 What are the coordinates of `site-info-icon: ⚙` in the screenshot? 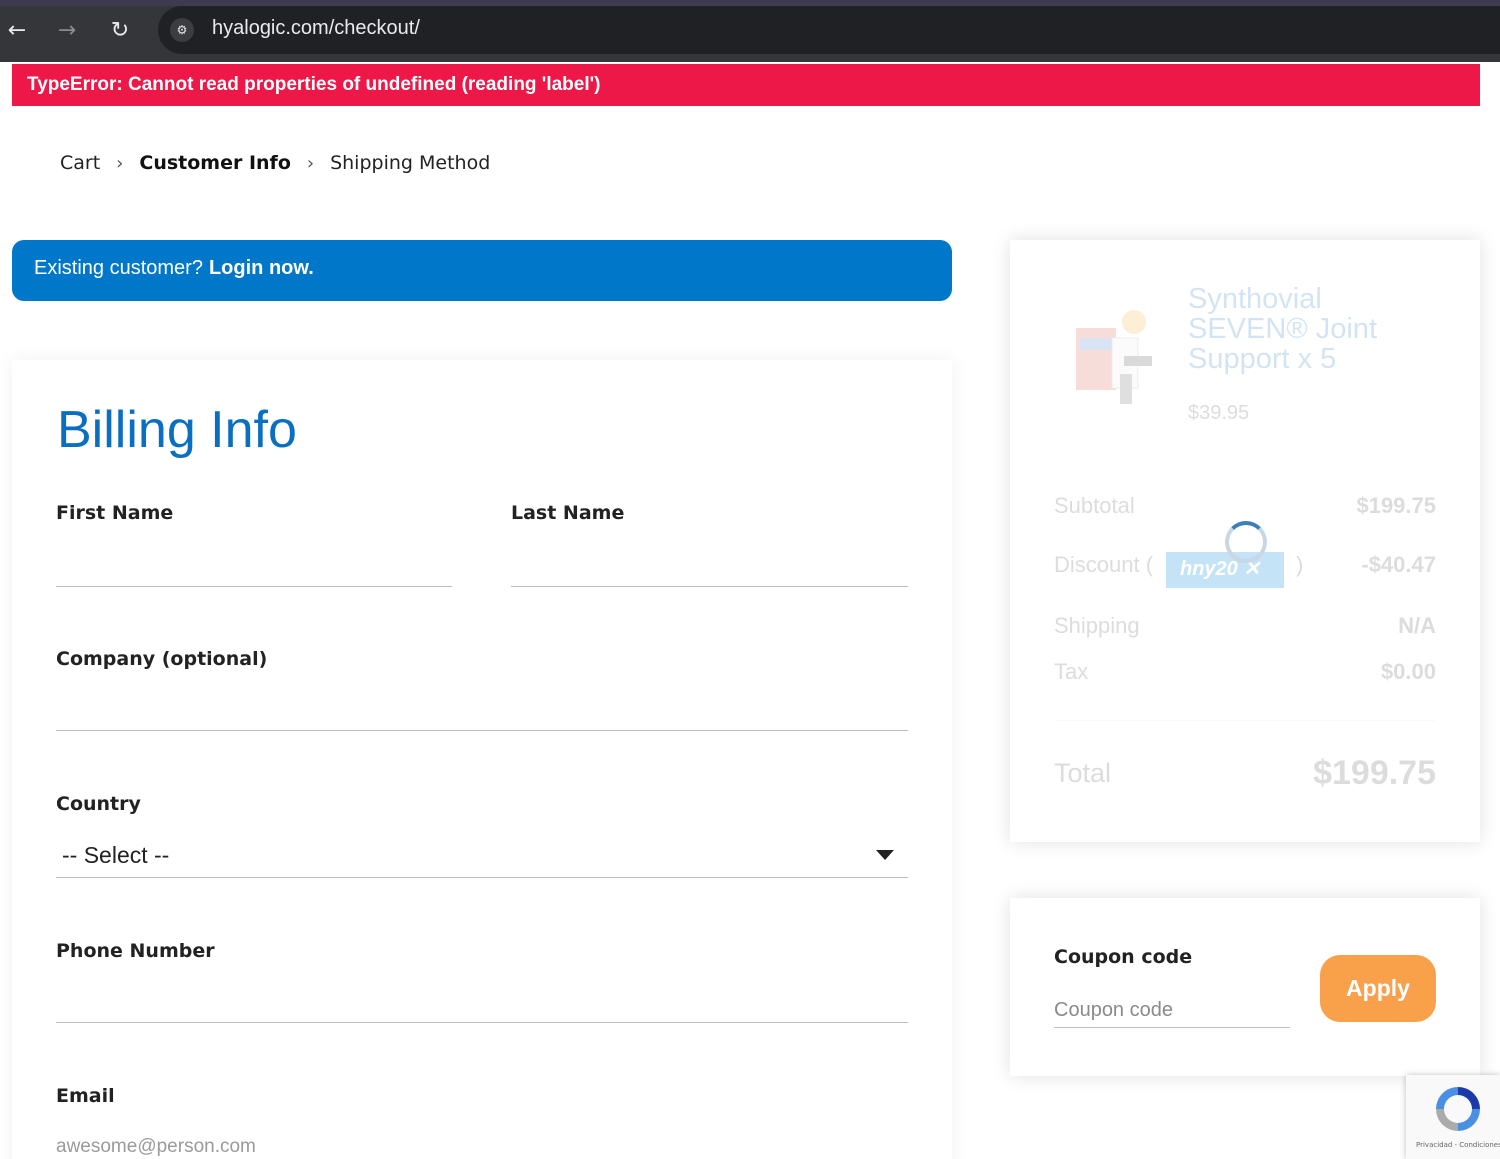 It's located at (182, 30).